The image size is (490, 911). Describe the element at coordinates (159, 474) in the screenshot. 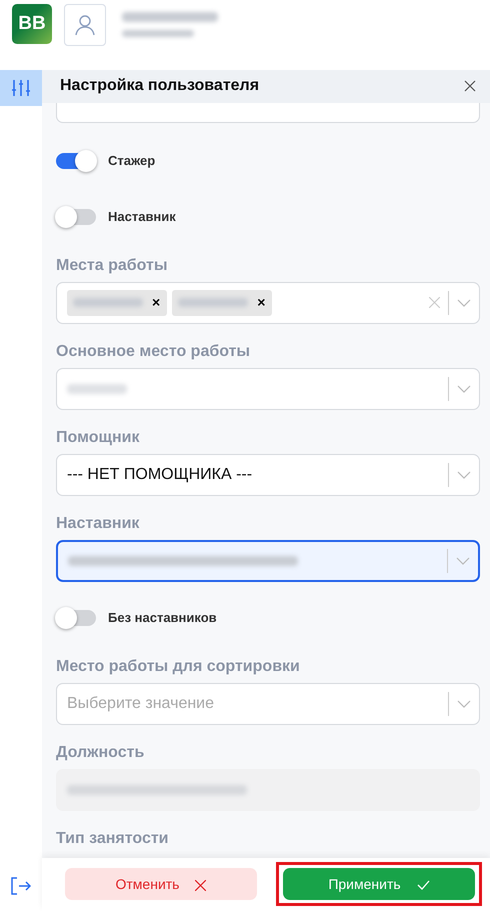

I see `field-value: --- НЕТ ПОМОЩНИКА ---` at that location.